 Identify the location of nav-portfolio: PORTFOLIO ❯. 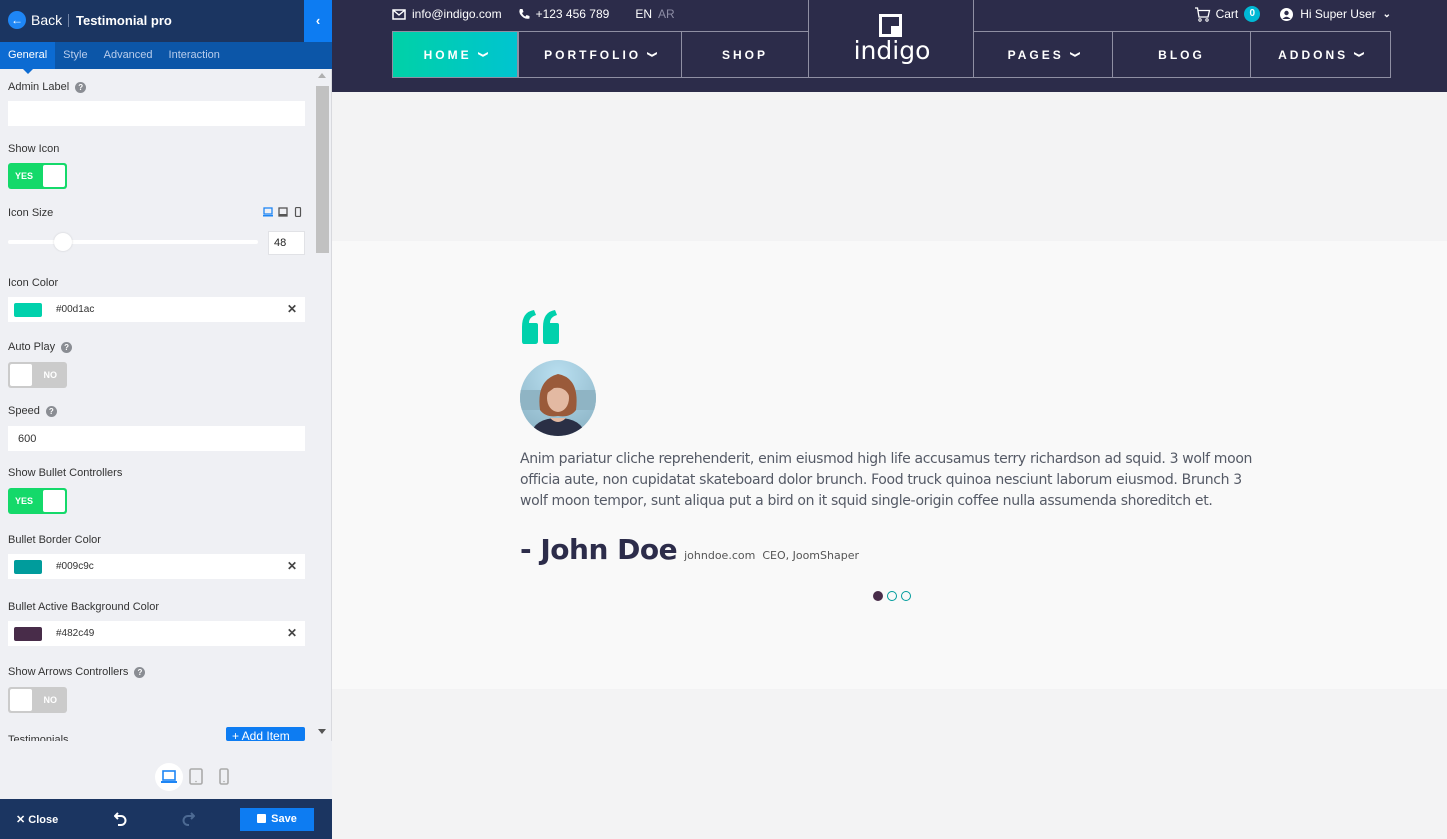
(600, 54).